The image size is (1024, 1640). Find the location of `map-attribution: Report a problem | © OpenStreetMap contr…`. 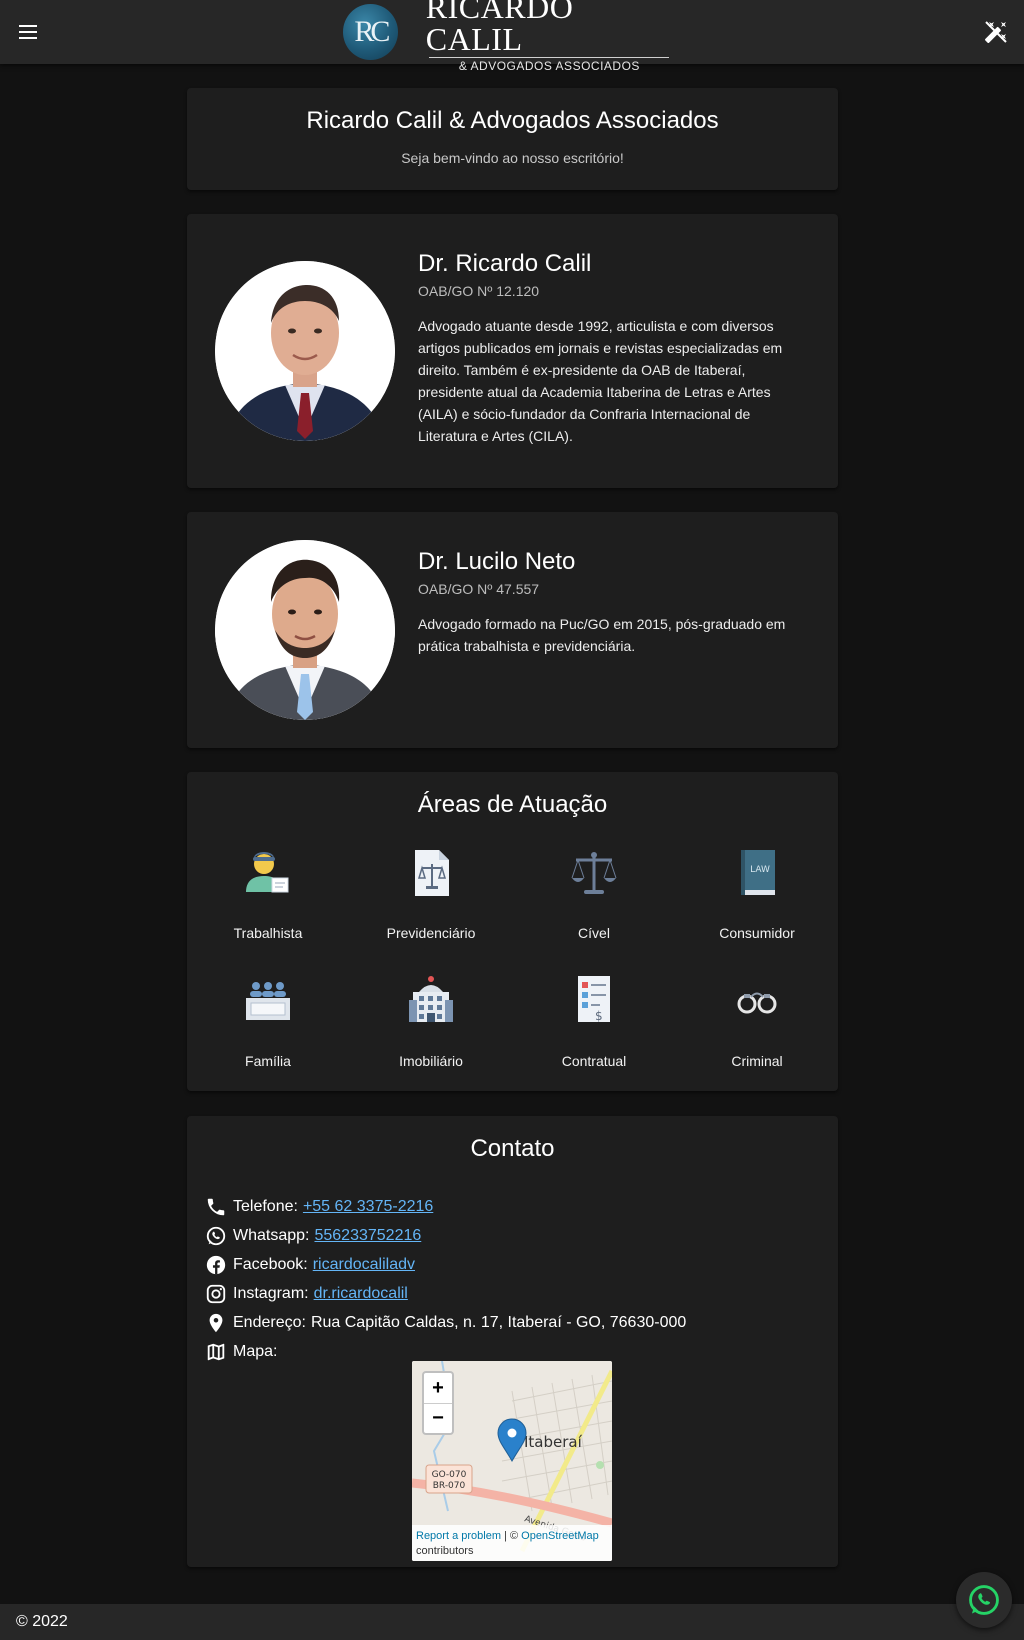

map-attribution: Report a problem | © OpenStreetMap contr… is located at coordinates (512, 1543).